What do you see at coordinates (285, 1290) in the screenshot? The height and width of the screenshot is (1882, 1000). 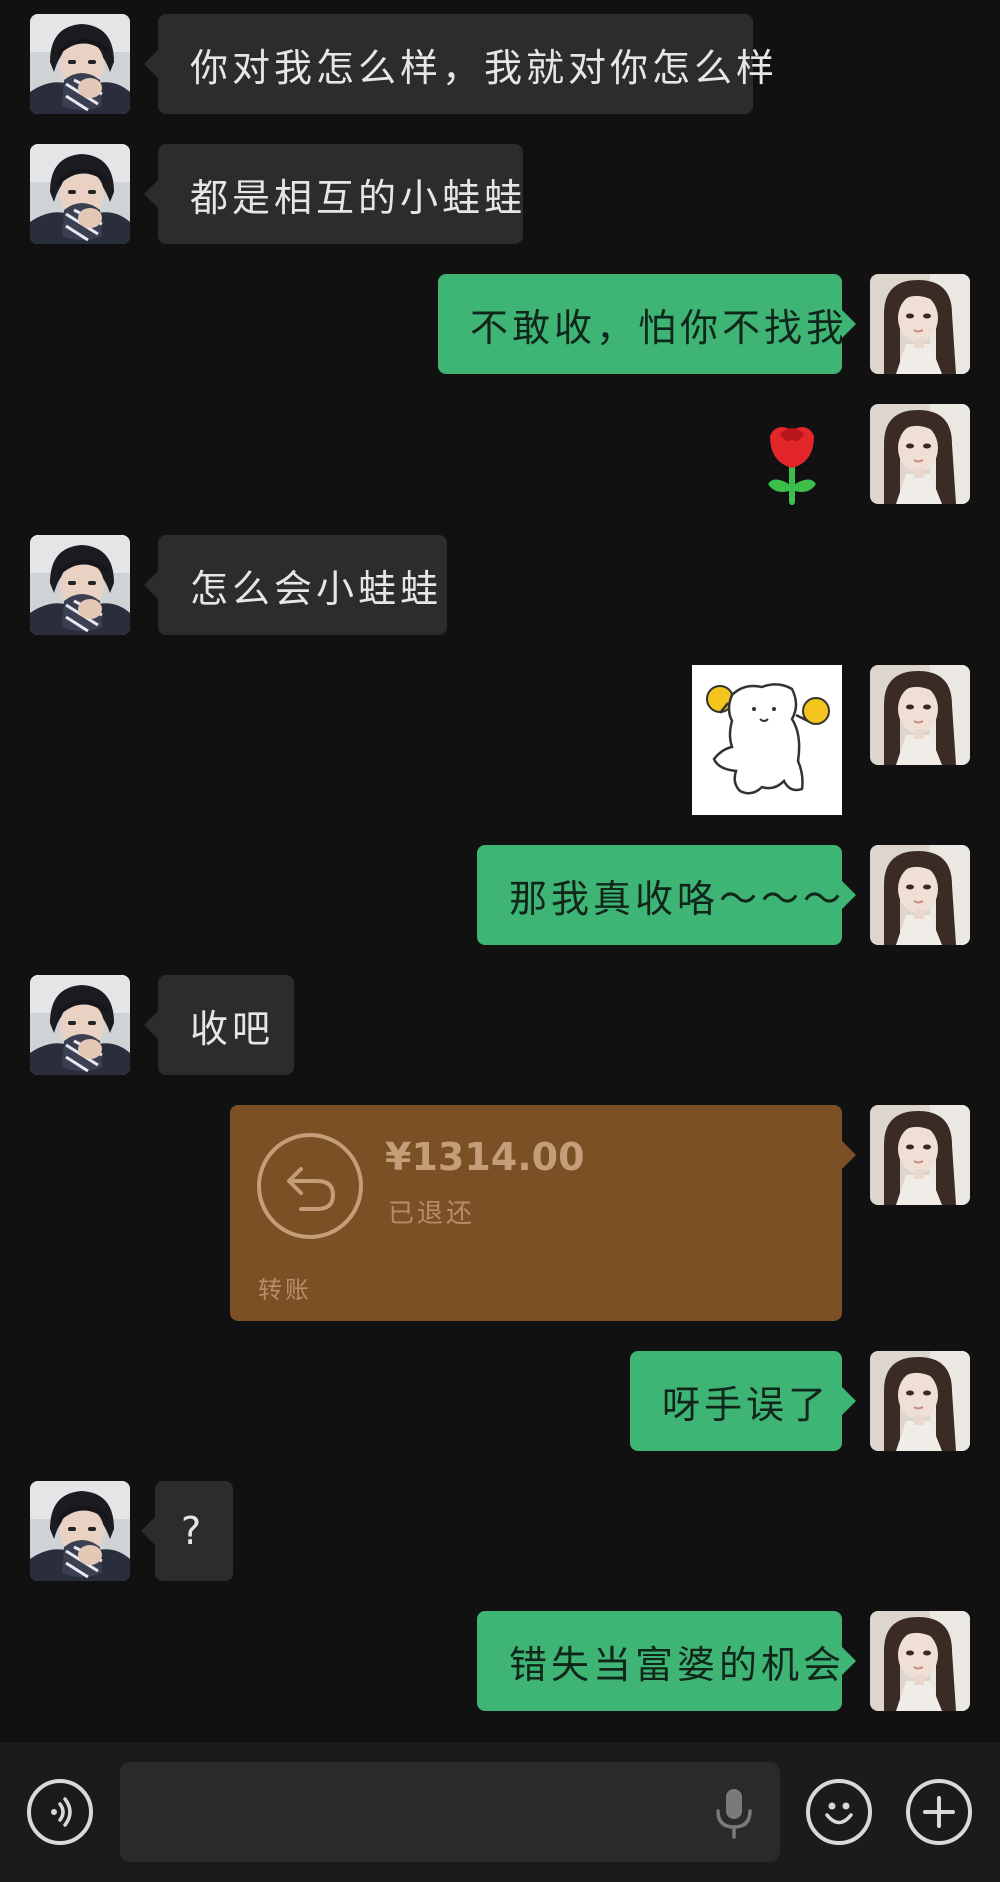 I see `transfer-label: 转账` at bounding box center [285, 1290].